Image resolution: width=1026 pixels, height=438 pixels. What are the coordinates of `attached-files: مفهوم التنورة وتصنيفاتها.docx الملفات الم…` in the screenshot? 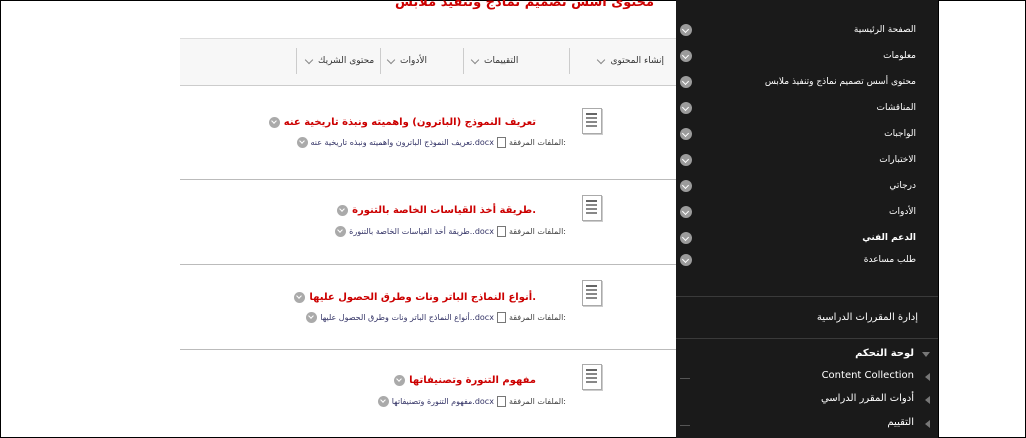 It's located at (471, 401).